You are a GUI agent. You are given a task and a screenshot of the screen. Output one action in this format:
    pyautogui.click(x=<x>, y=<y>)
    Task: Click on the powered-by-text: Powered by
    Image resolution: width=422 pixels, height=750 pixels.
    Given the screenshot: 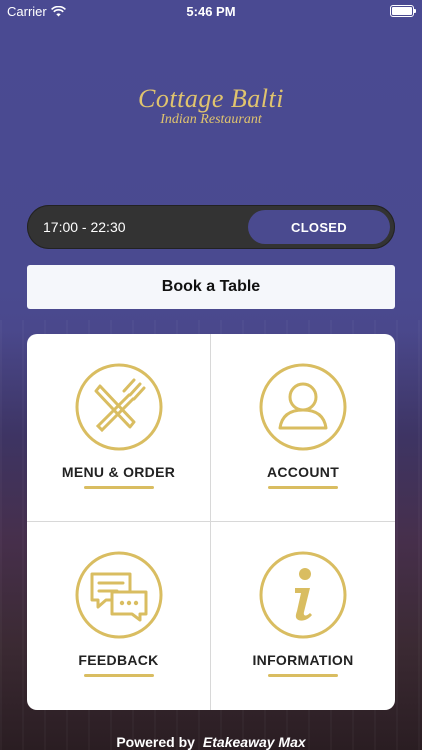 What is the action you would take?
    pyautogui.click(x=155, y=742)
    